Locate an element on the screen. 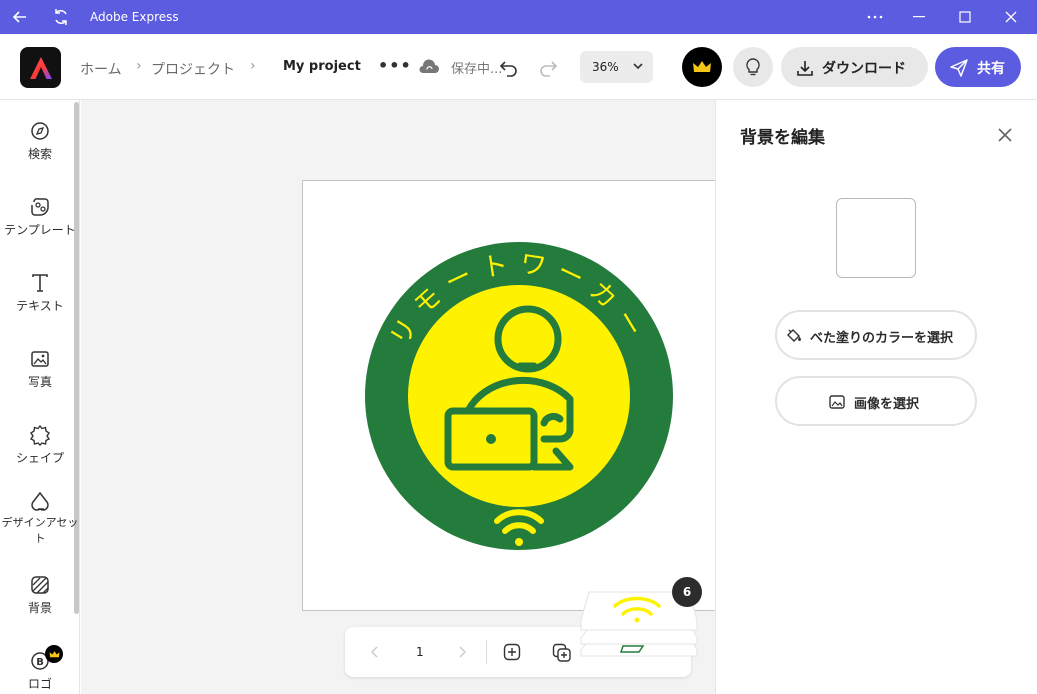  rail-item-search: 検索 is located at coordinates (40, 141).